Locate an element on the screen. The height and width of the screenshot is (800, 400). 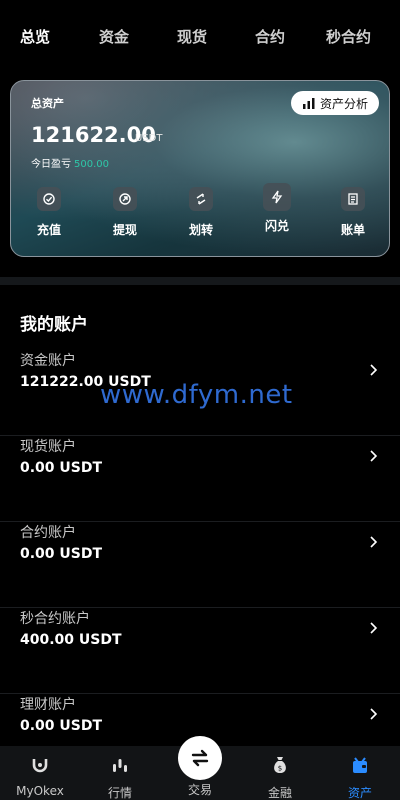
market-icon is located at coordinates (120, 765).